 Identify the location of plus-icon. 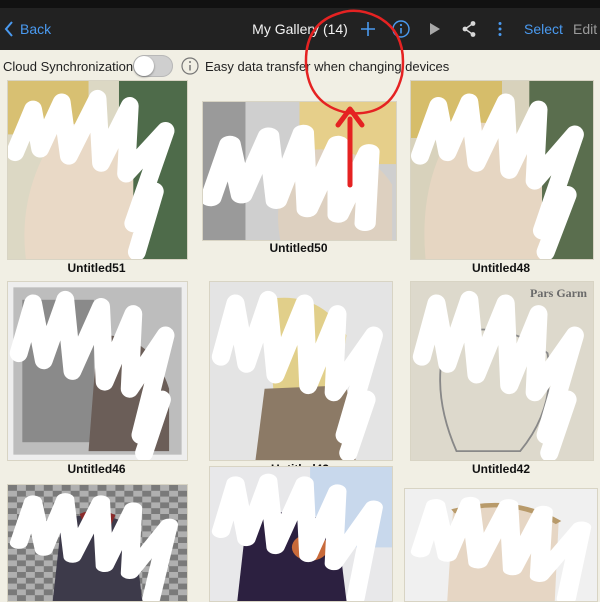
(368, 29).